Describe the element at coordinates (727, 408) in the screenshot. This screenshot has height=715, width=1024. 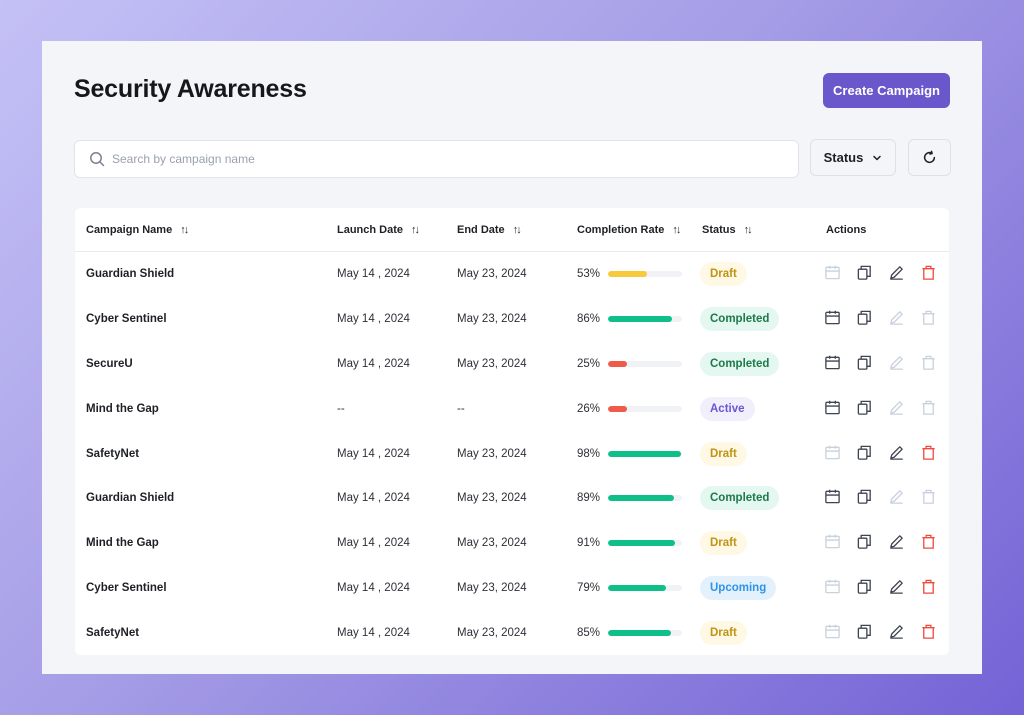
I see `status-badge: Active` at that location.